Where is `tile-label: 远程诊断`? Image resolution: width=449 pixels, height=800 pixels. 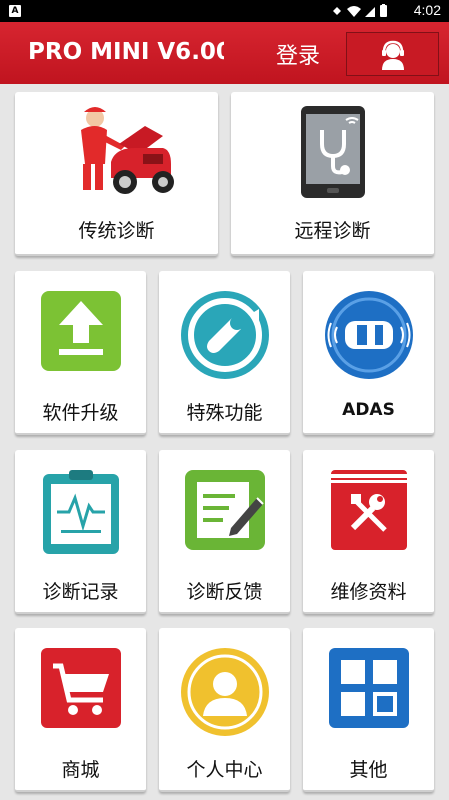
tile-label: 远程诊断 is located at coordinates (332, 231).